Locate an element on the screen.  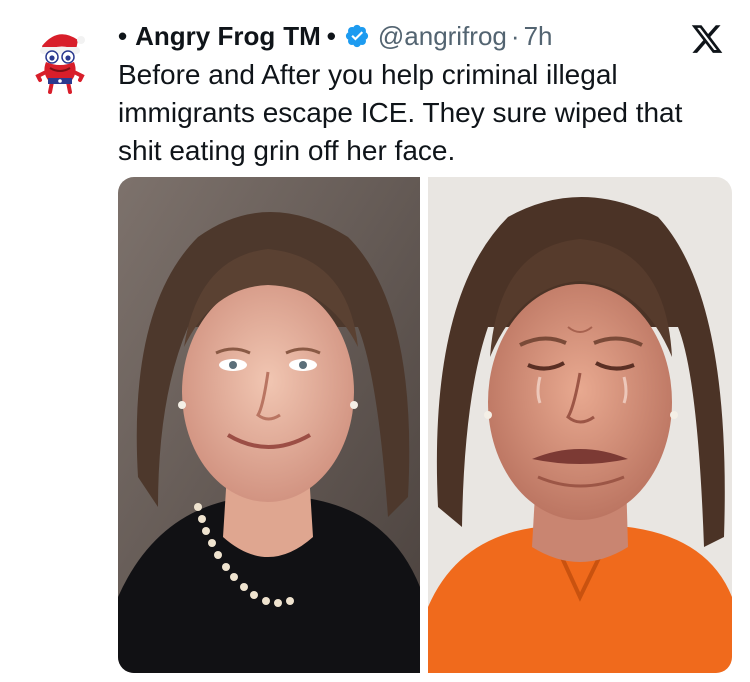
trademark-mark: TM is located at coordinates (302, 36).